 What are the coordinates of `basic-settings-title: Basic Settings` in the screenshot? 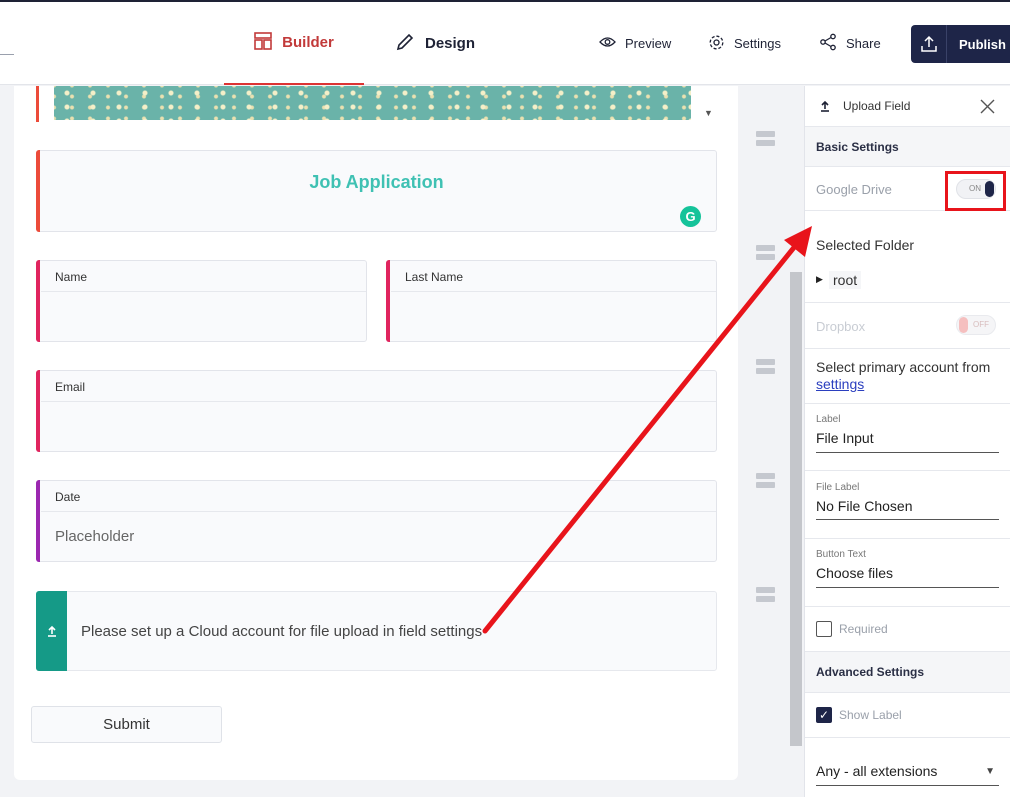 It's located at (857, 147).